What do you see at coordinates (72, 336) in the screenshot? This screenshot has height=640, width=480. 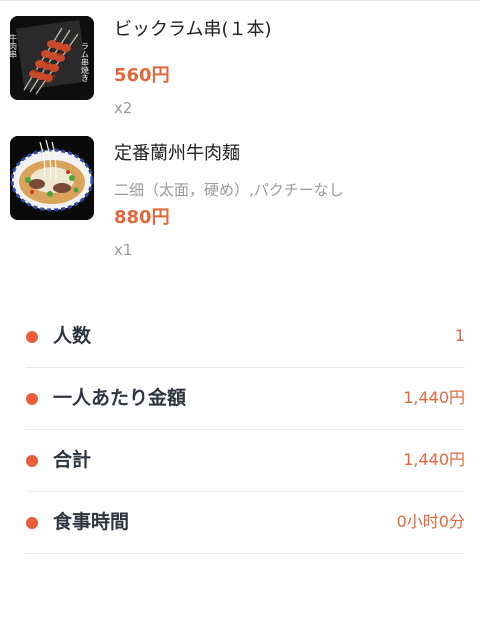 I see `summary-label: 人数` at bounding box center [72, 336].